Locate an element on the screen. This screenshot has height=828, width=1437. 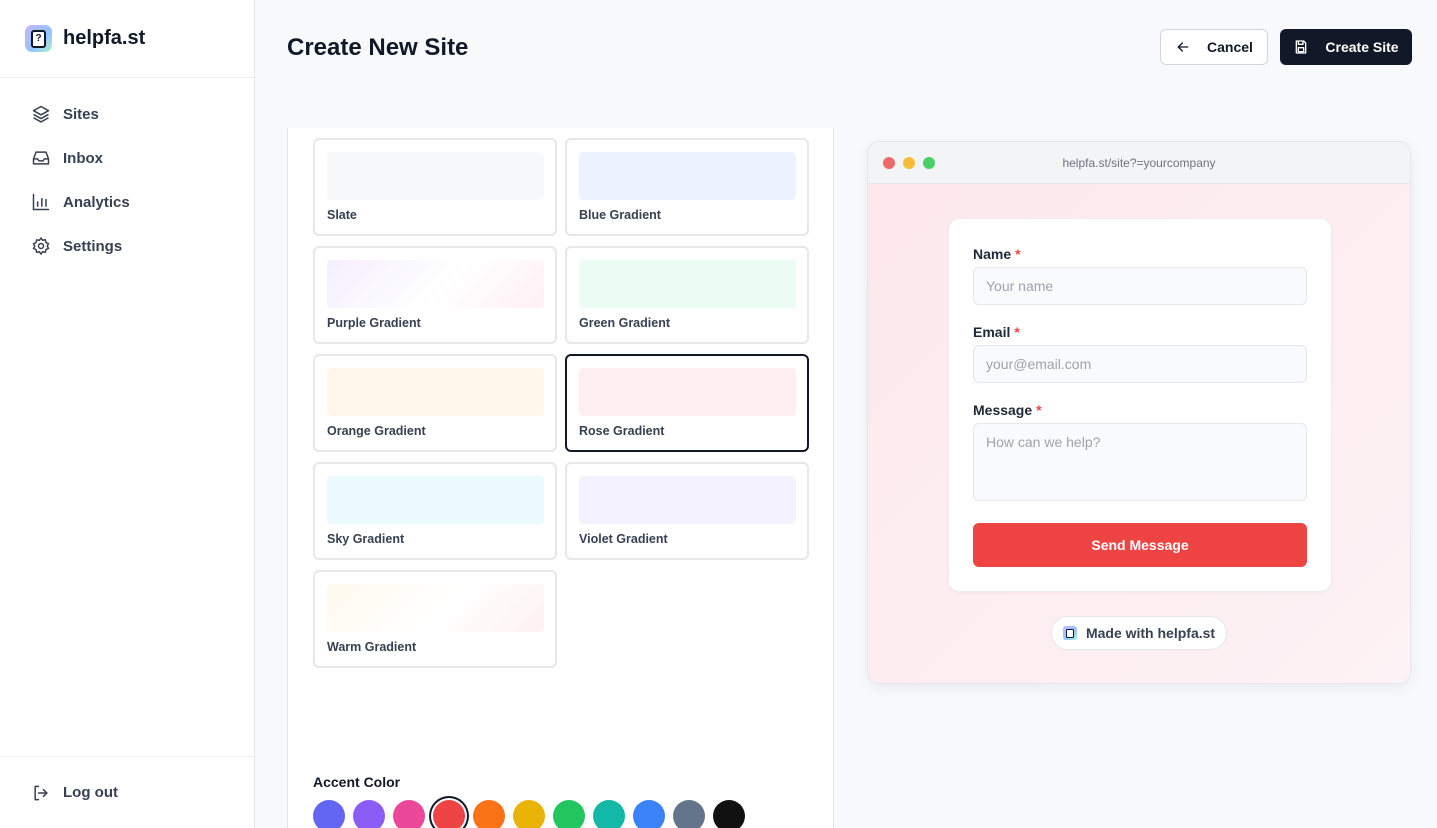
sidebar-nav: Sites Inbox Analytics Settings is located at coordinates (127, 173).